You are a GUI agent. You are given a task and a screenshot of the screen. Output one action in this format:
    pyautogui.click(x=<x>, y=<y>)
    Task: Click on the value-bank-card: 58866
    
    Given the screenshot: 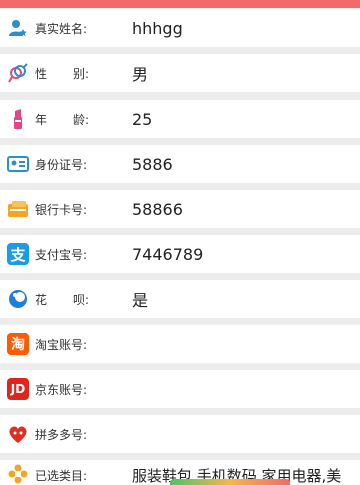 What is the action you would take?
    pyautogui.click(x=157, y=209)
    